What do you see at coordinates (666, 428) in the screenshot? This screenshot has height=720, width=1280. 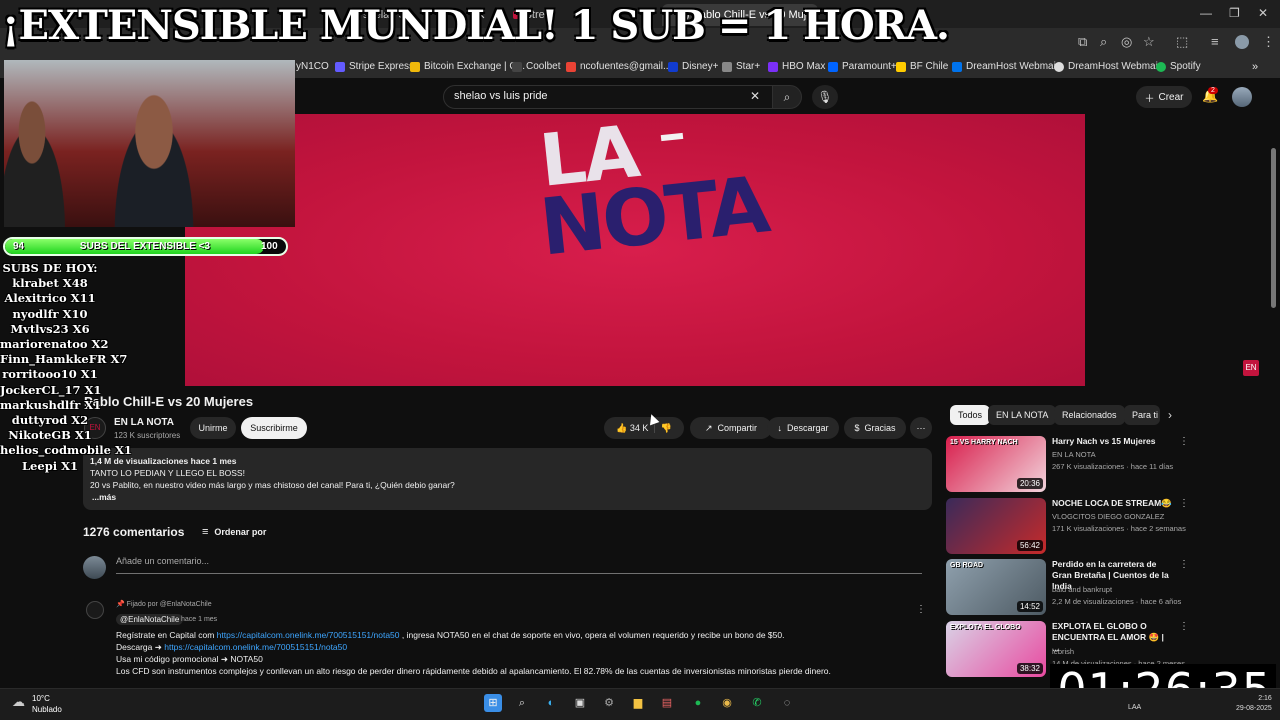 I see `dislike-button: 👎` at bounding box center [666, 428].